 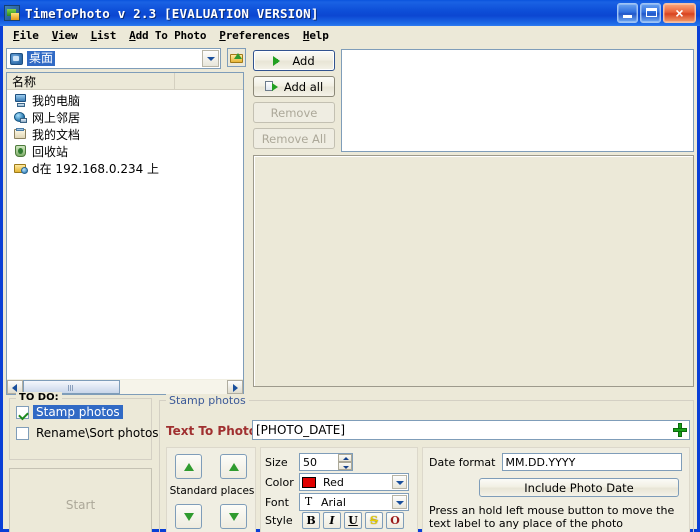 I want to click on tree-item-label: 我的电脑, so click(x=56, y=101).